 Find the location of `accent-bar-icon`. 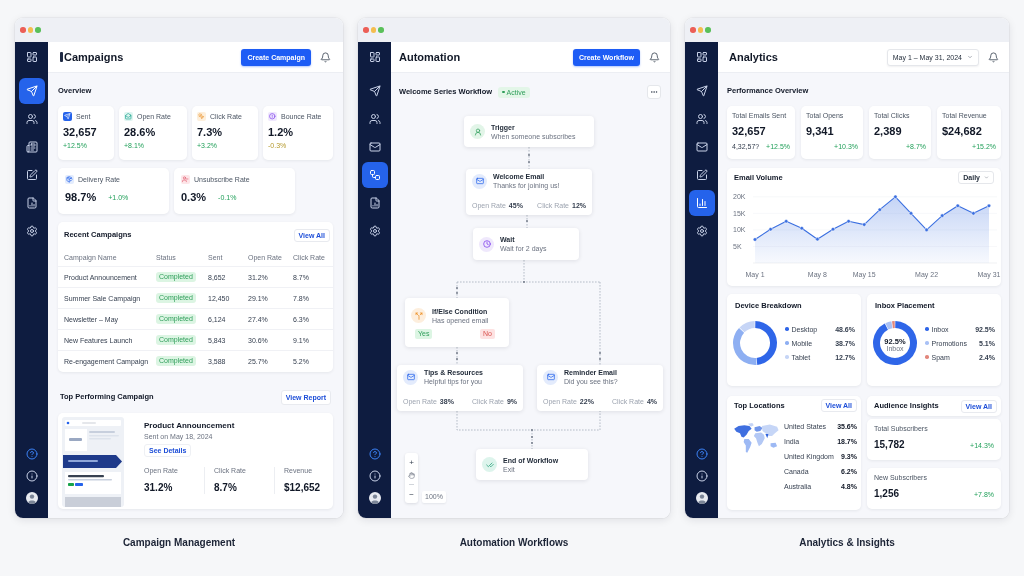

accent-bar-icon is located at coordinates (61, 57).